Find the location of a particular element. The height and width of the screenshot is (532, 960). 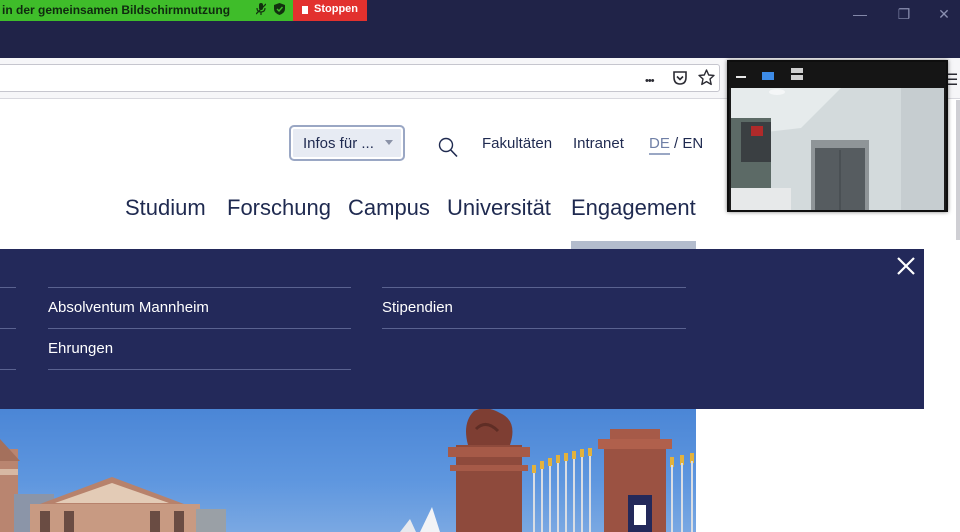

main-nav-engagement: Engagement is located at coordinates (633, 208).